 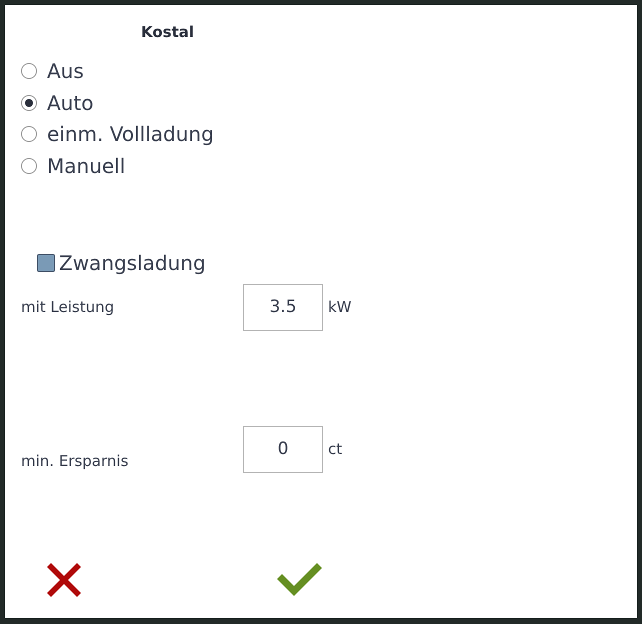 I want to click on radio-label: Manuell, so click(x=86, y=165).